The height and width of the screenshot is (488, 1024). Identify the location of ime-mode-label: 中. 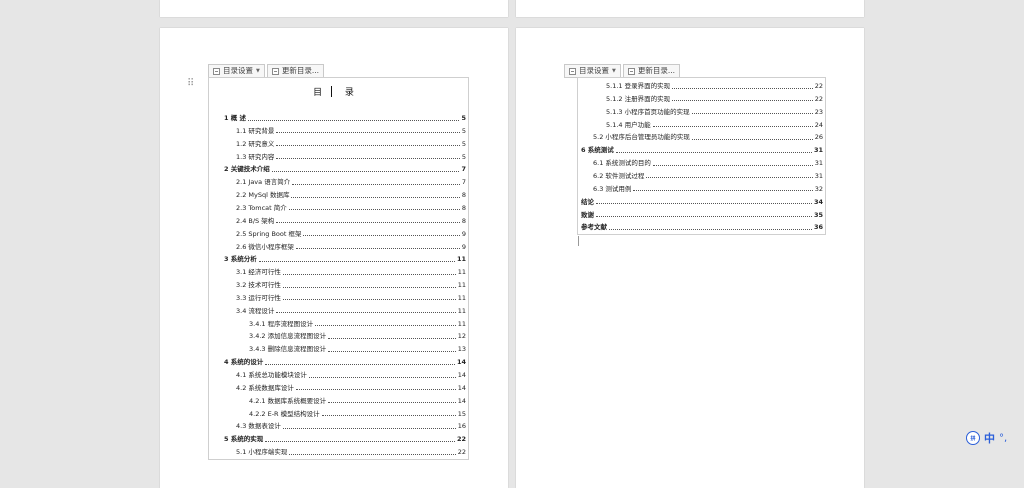
(989, 438).